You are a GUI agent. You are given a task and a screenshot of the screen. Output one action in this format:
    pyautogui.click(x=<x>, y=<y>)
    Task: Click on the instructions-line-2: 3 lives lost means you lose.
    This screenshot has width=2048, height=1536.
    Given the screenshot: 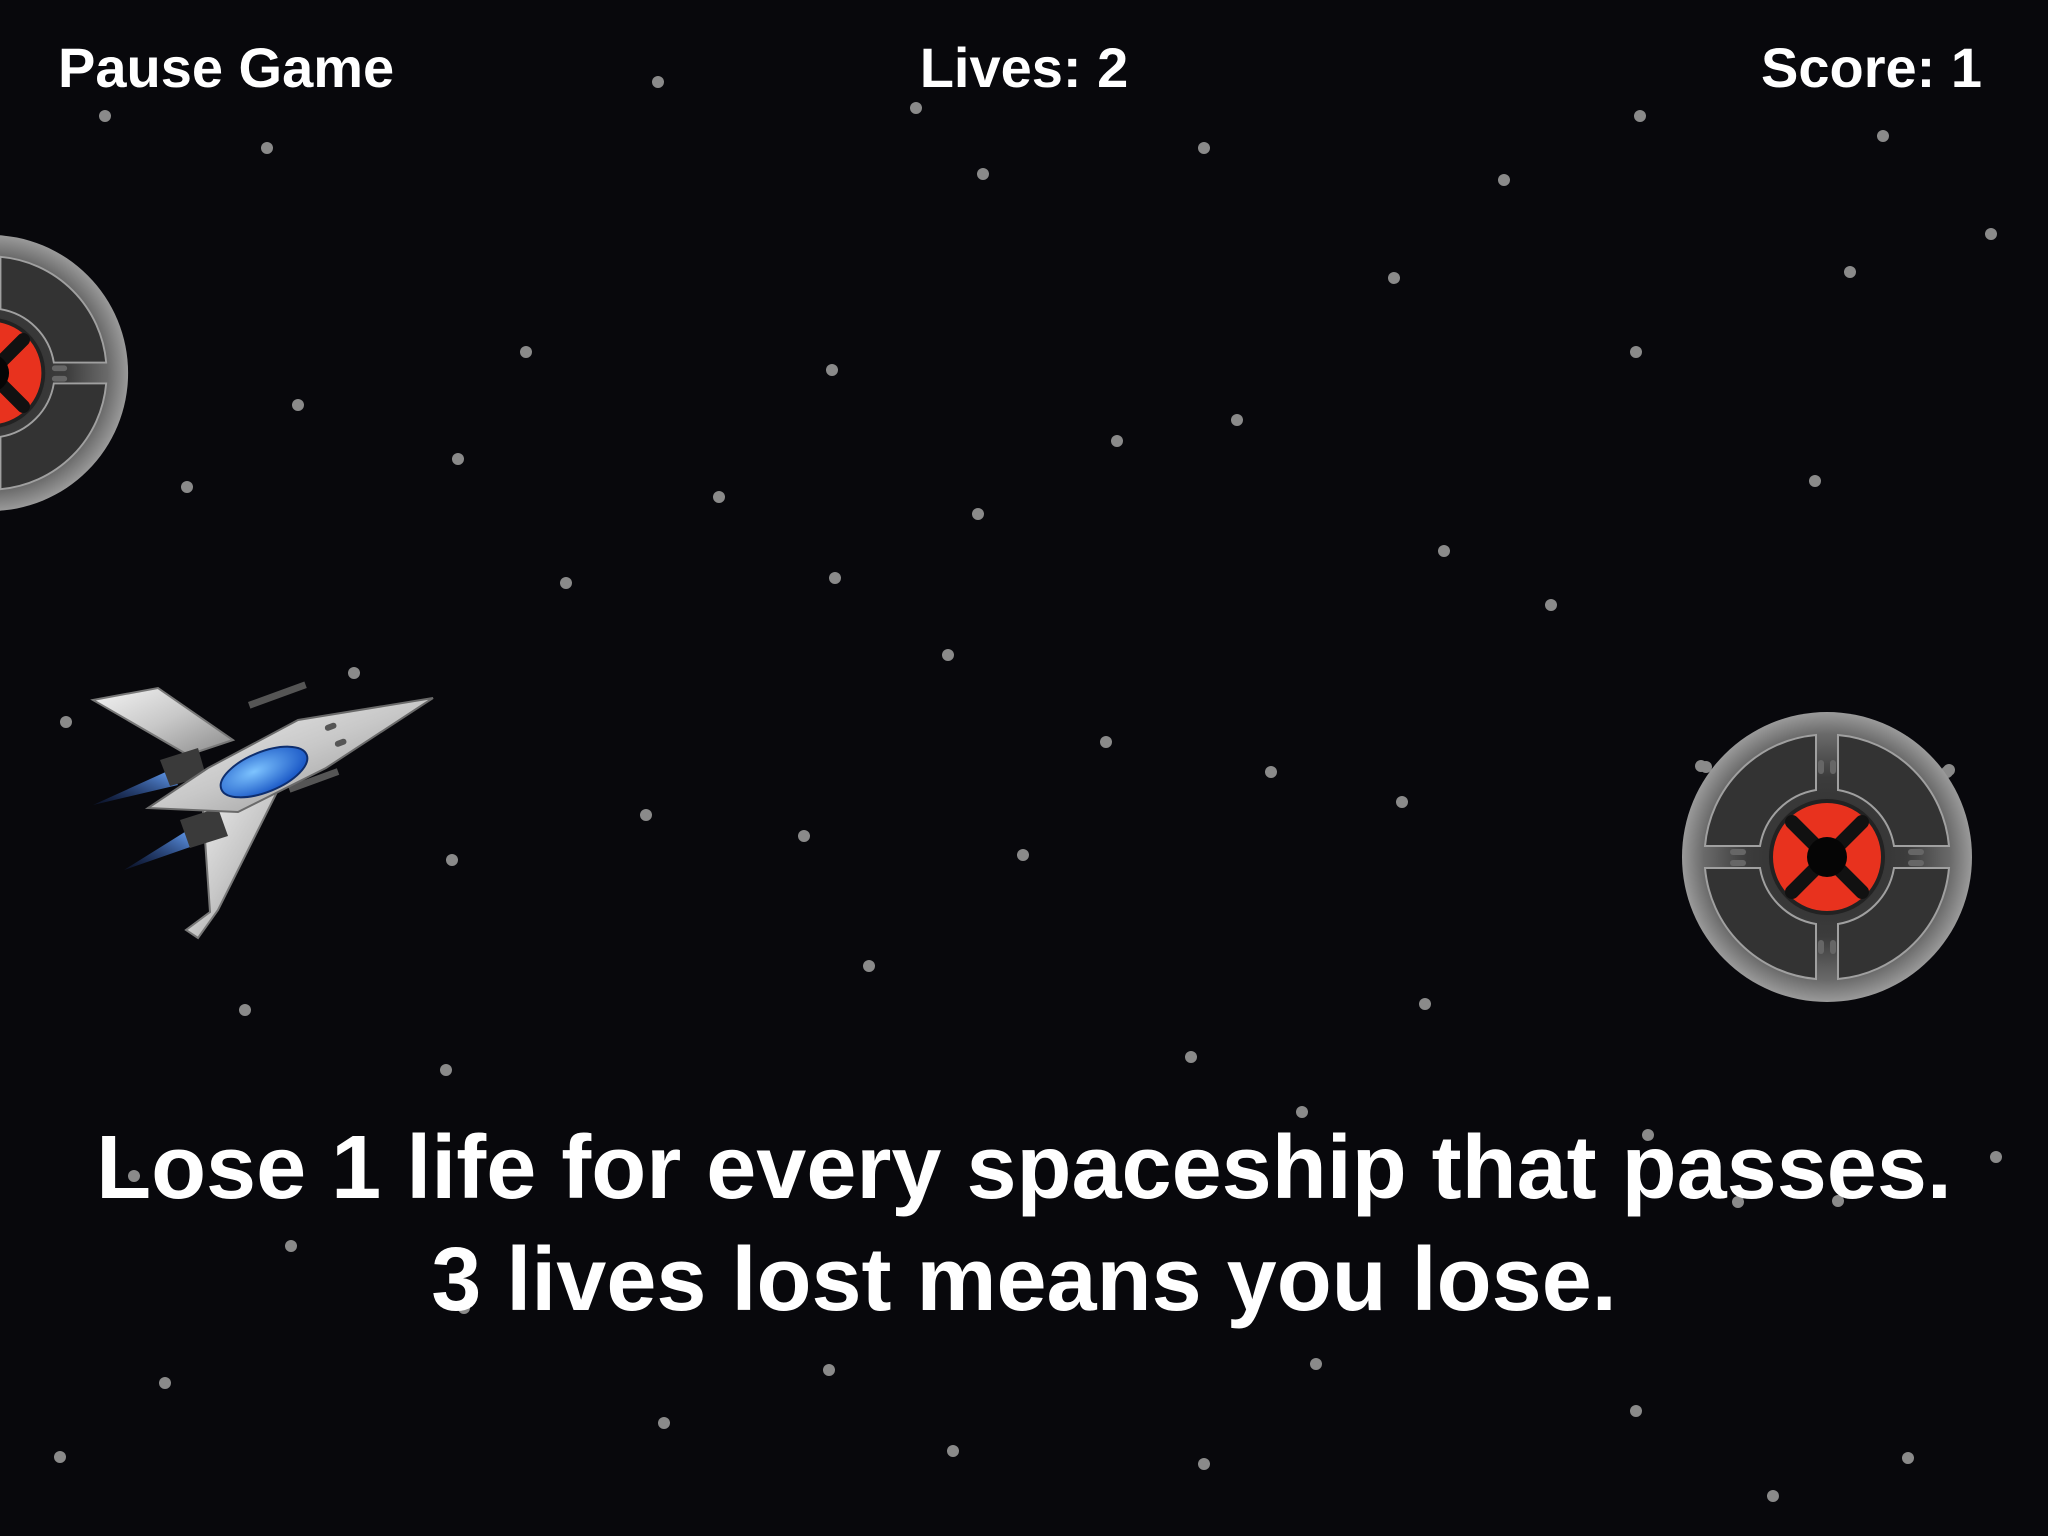 What is the action you would take?
    pyautogui.click(x=1024, y=1280)
    